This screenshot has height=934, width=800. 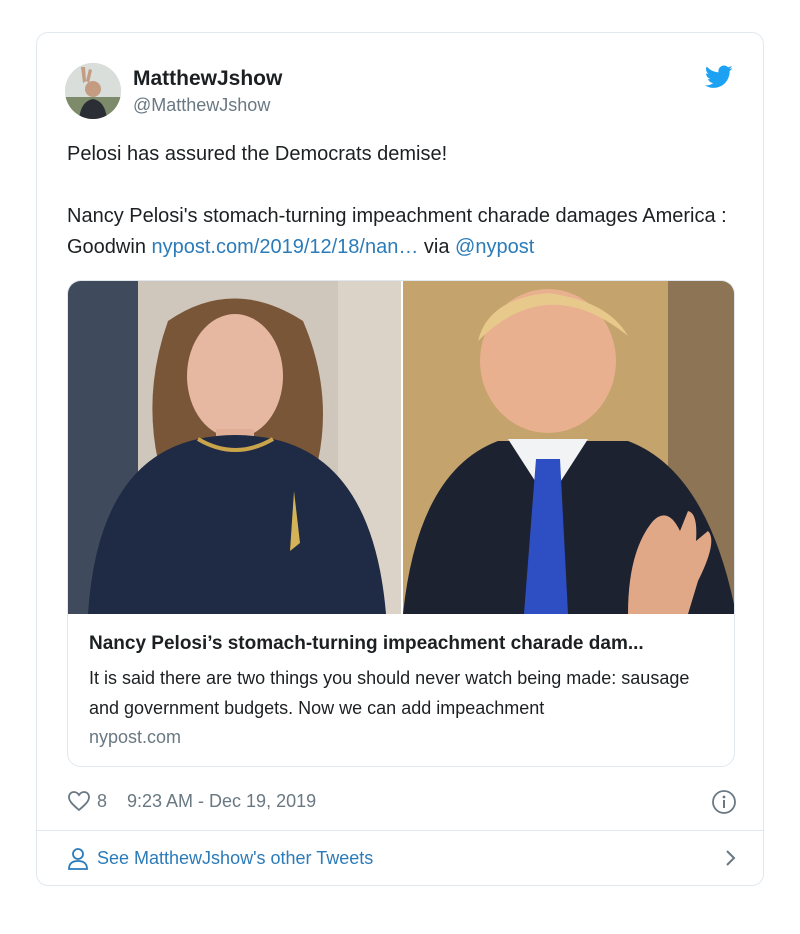 I want to click on other-tweets-label: See MatthewJshow's other Tweets, so click(x=235, y=858).